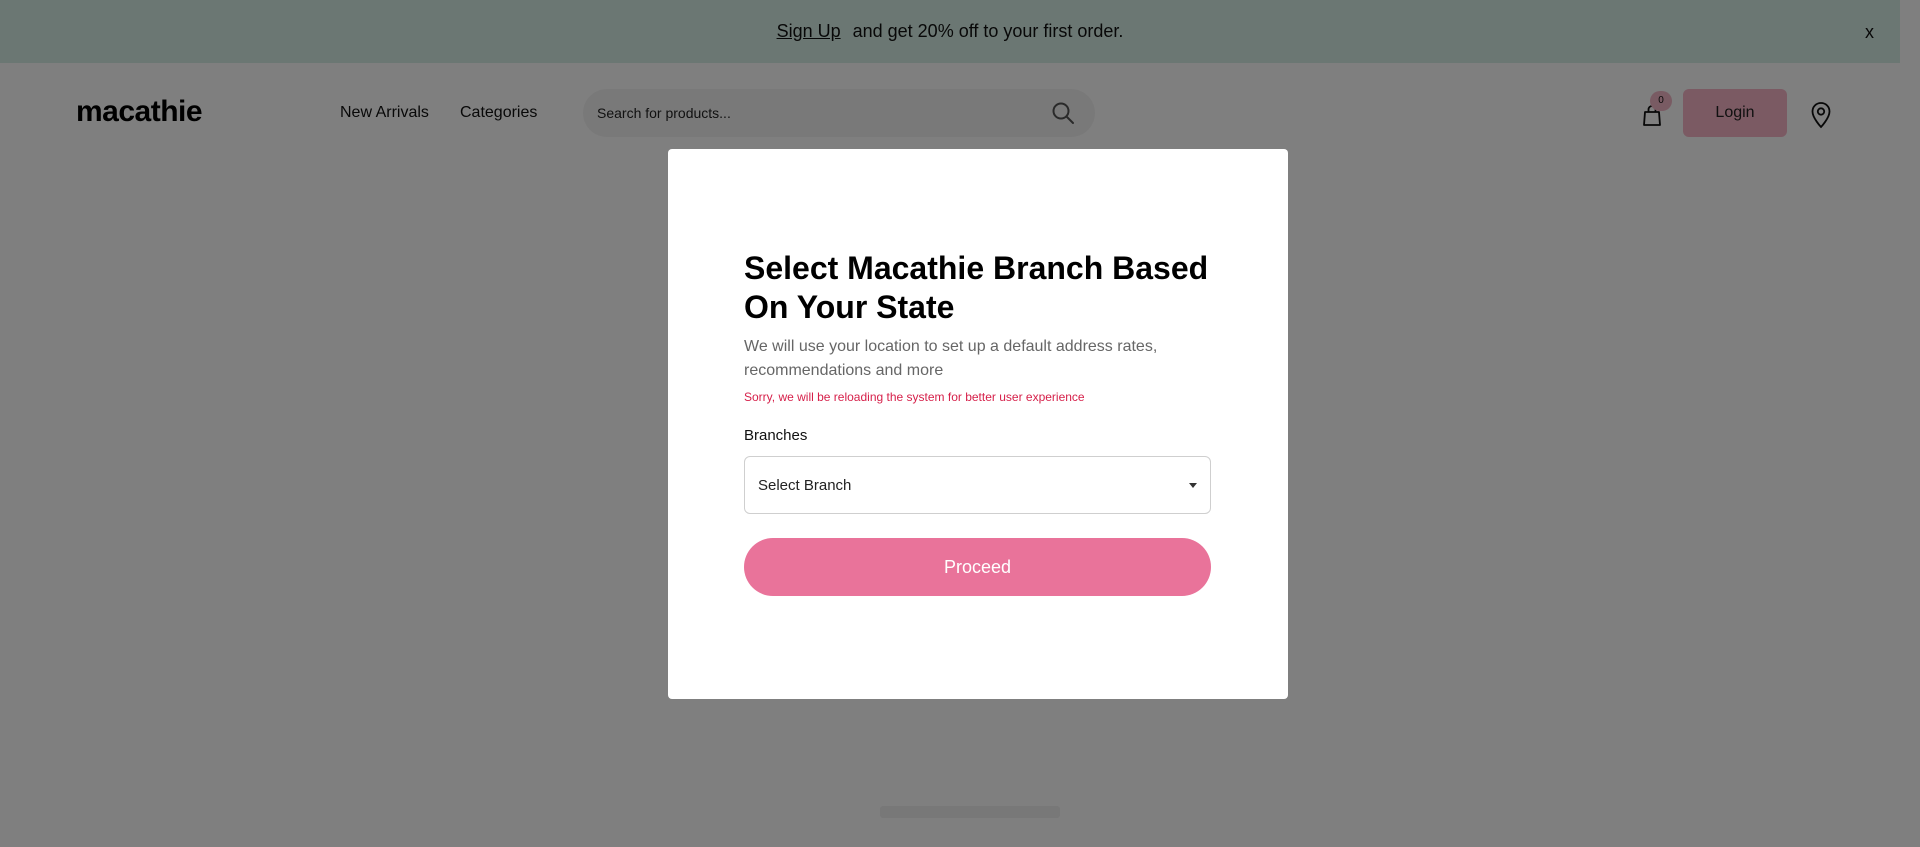 Image resolution: width=1920 pixels, height=847 pixels. Describe the element at coordinates (977, 567) in the screenshot. I see `proceed-button: Proceed` at that location.